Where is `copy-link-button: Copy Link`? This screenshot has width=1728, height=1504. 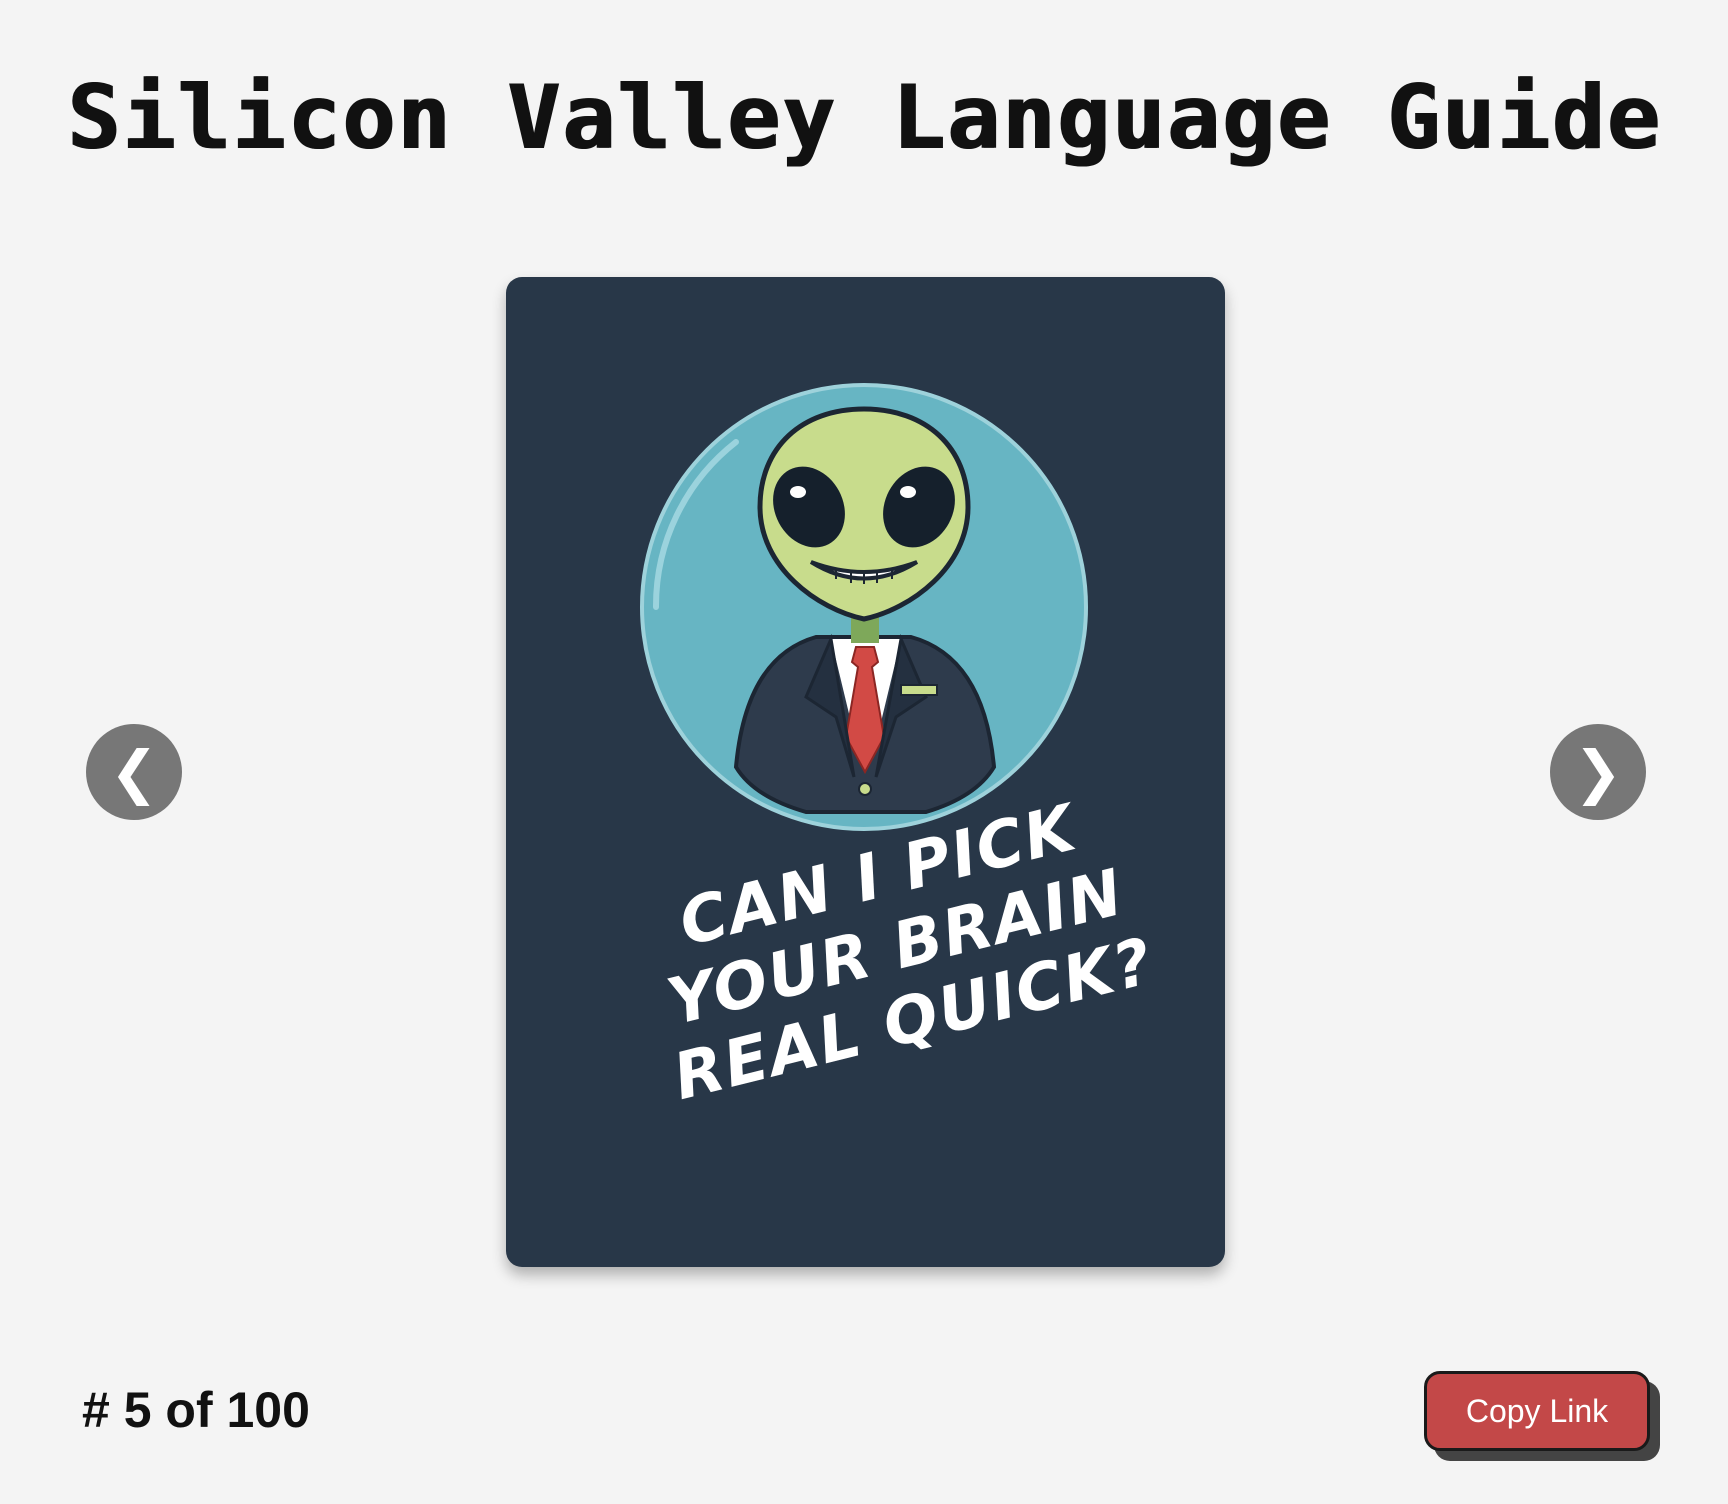
copy-link-button: Copy Link is located at coordinates (1537, 1411).